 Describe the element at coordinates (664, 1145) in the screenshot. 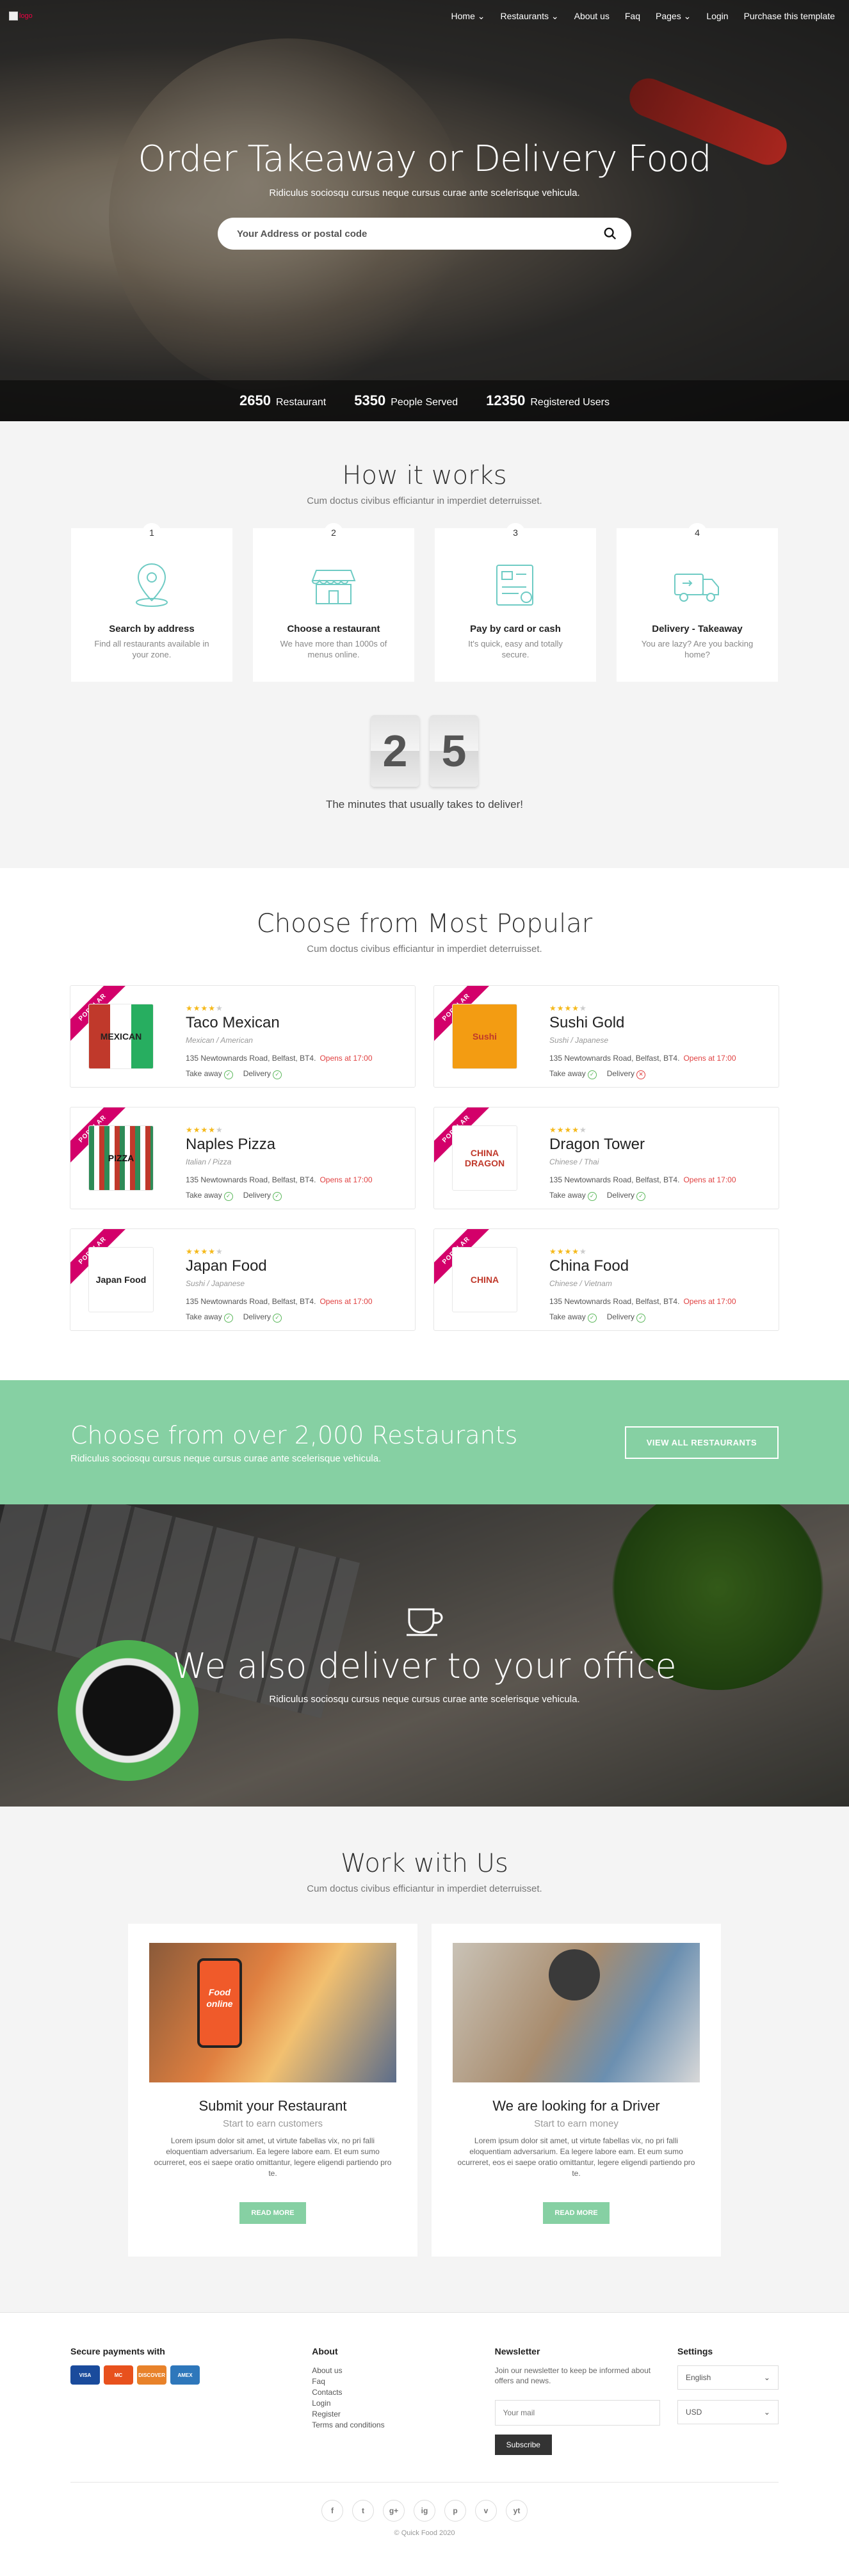

I see `restaurant-name: Dragon Tower` at that location.